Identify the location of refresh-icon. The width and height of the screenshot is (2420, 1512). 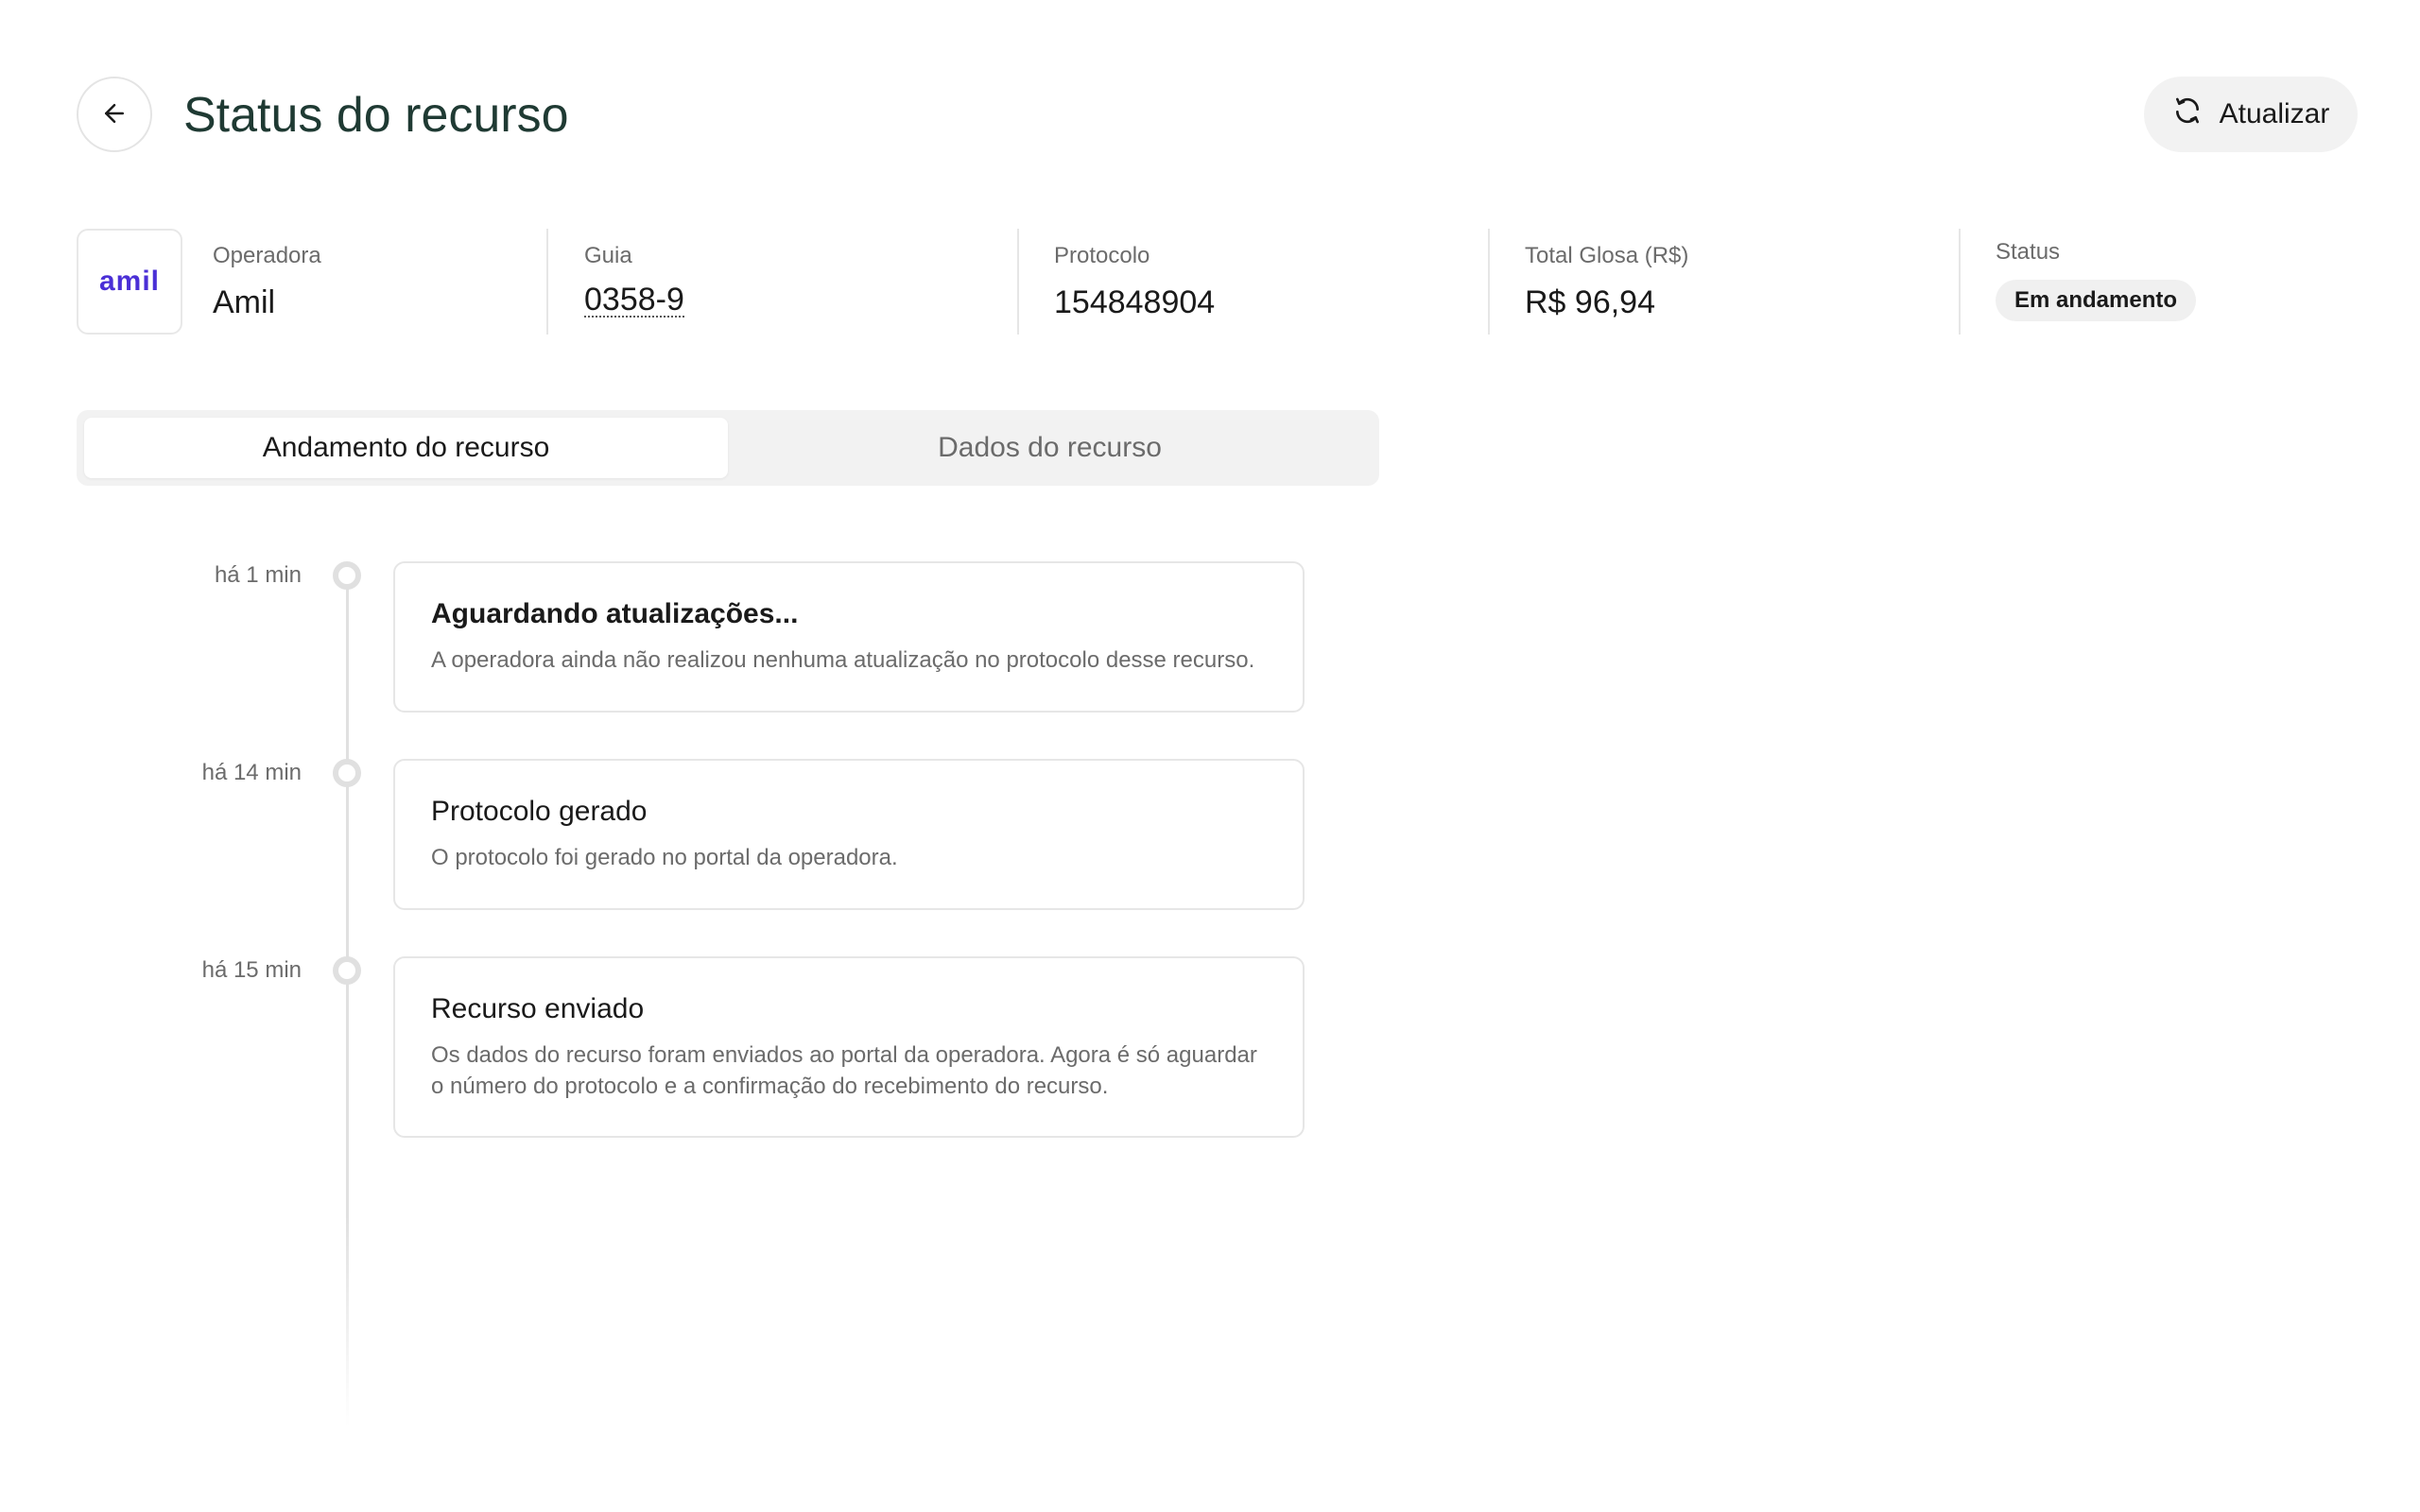
(2187, 114).